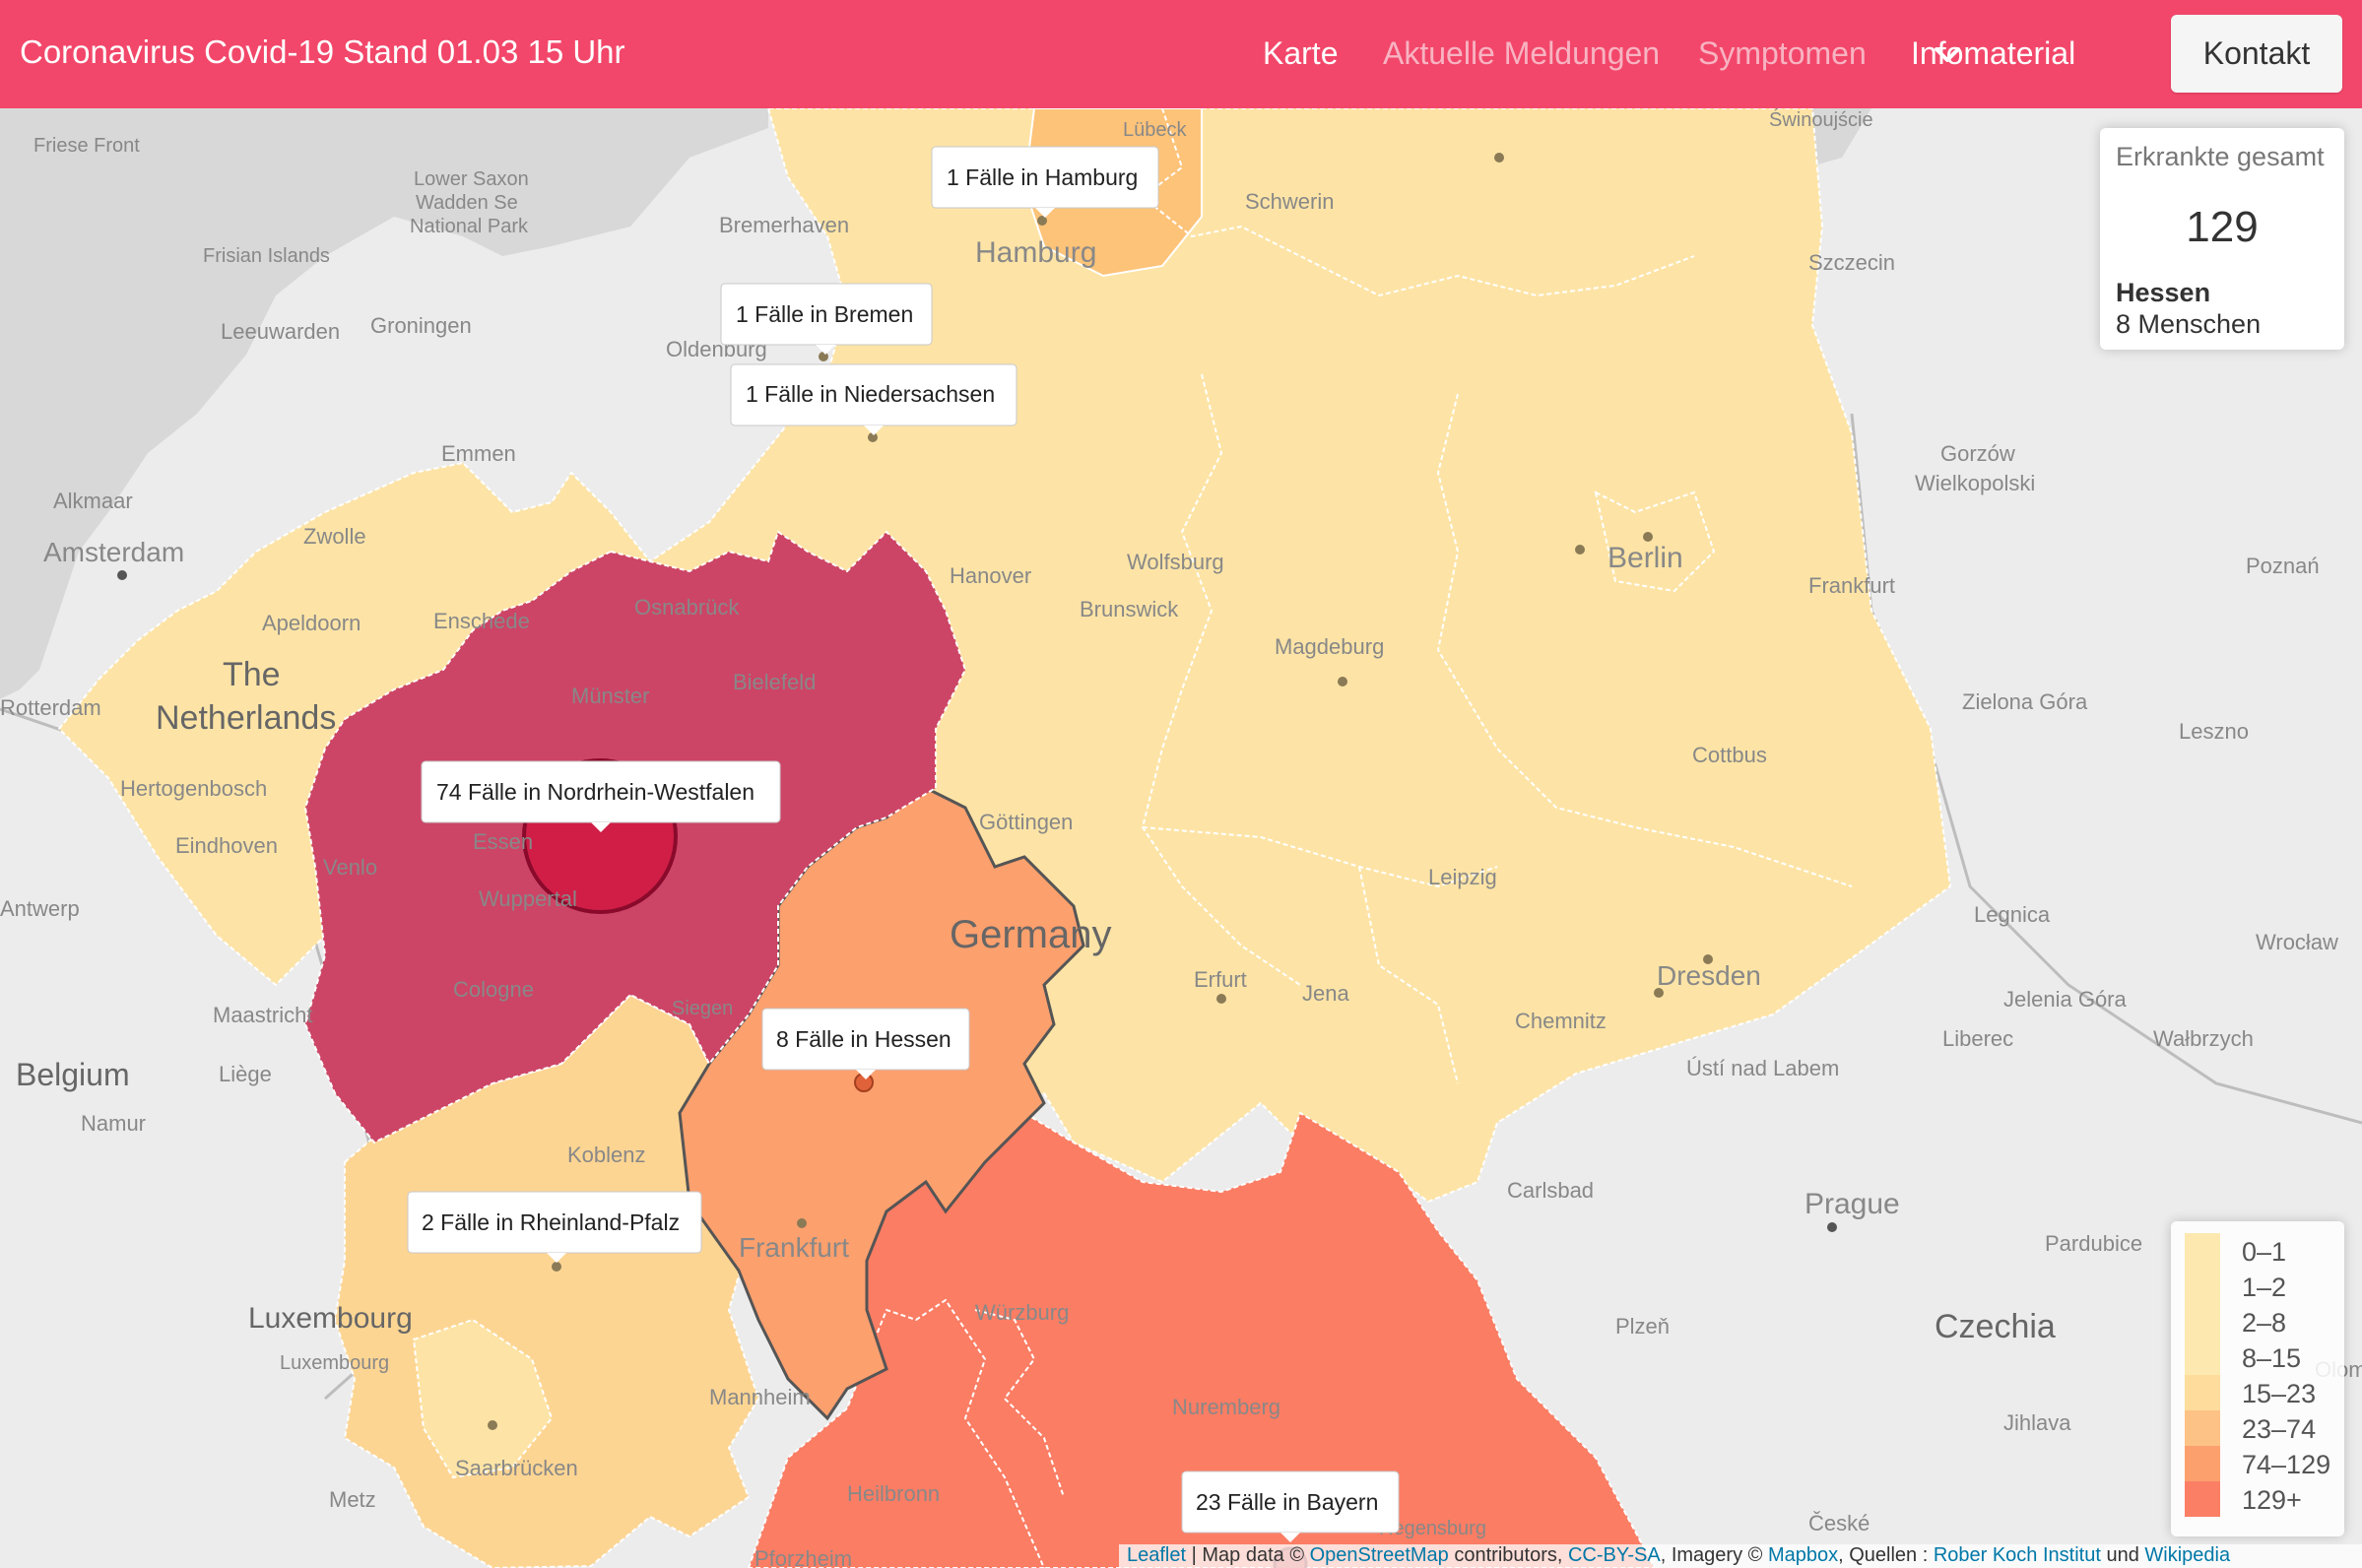  Describe the element at coordinates (991, 576) in the screenshot. I see `place-label: Hanover` at that location.